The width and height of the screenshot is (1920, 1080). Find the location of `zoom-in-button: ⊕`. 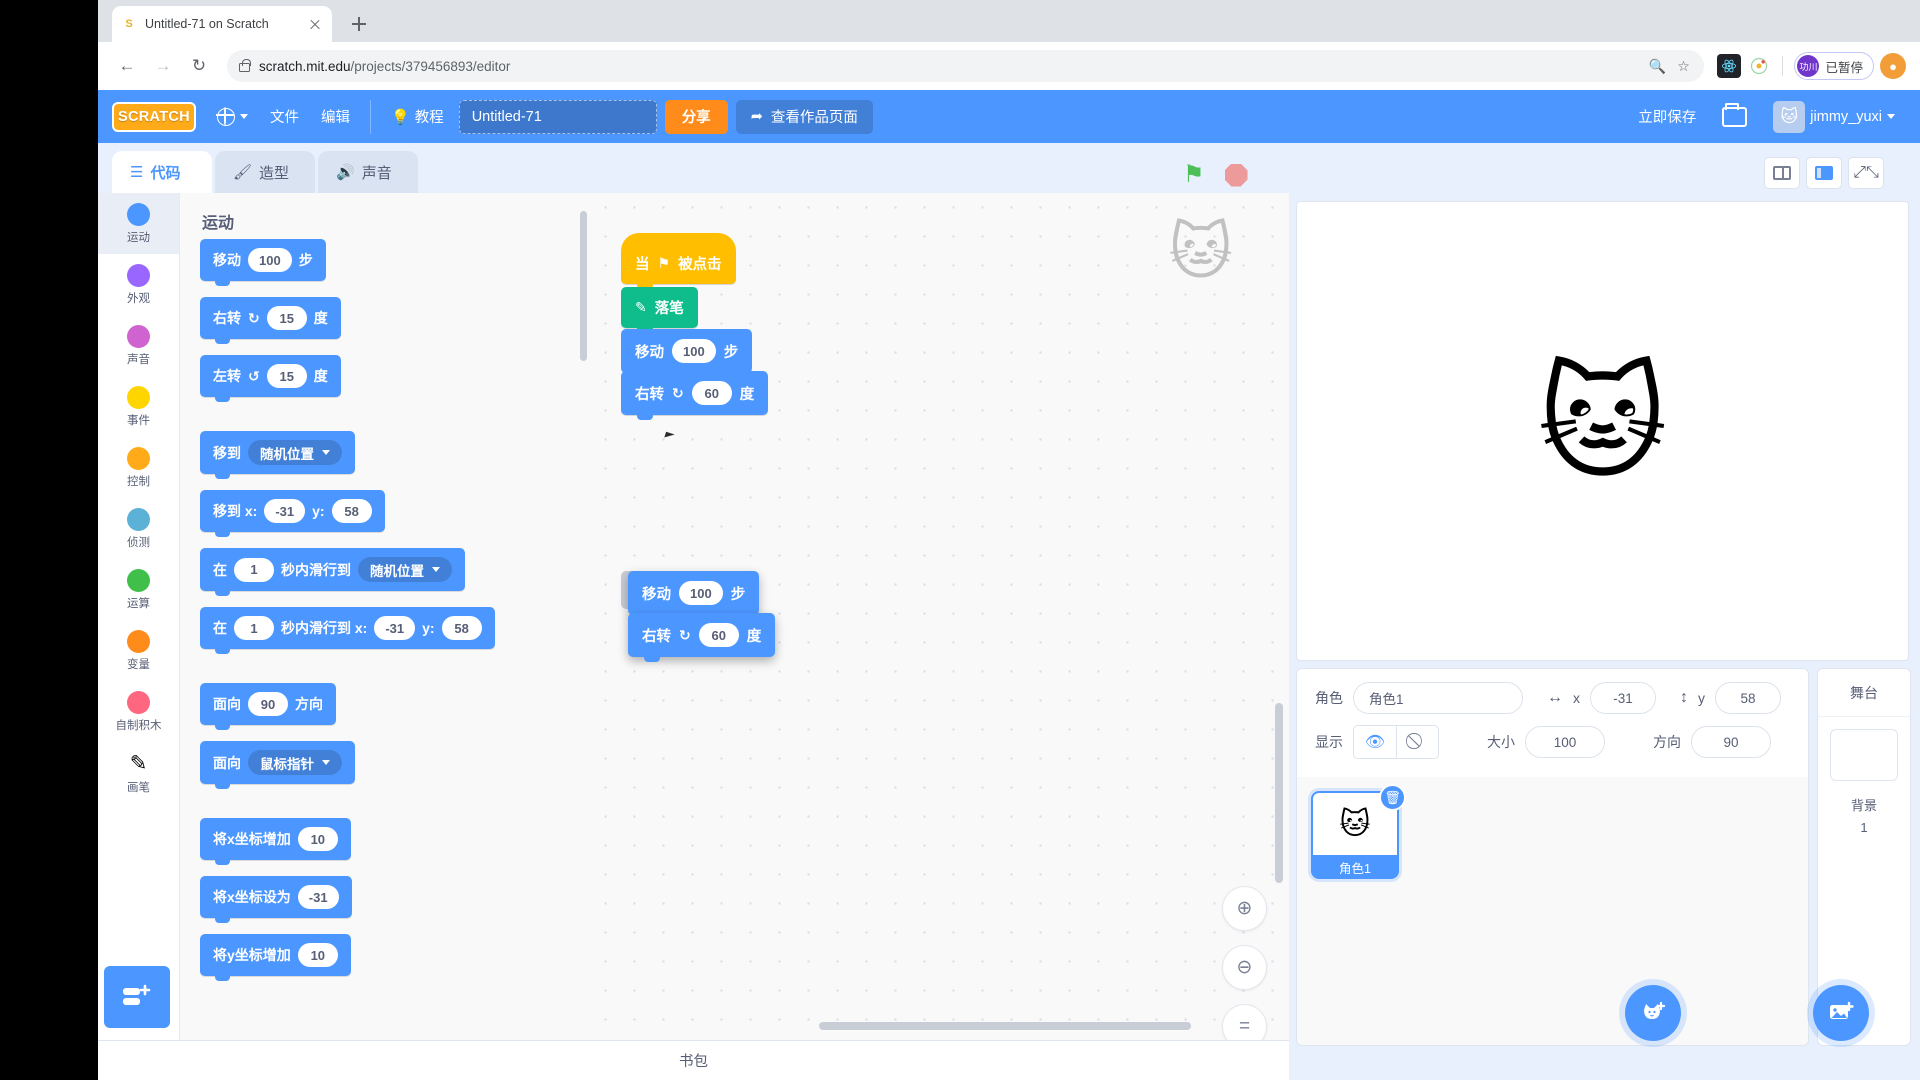

zoom-in-button: ⊕ is located at coordinates (1244, 908).